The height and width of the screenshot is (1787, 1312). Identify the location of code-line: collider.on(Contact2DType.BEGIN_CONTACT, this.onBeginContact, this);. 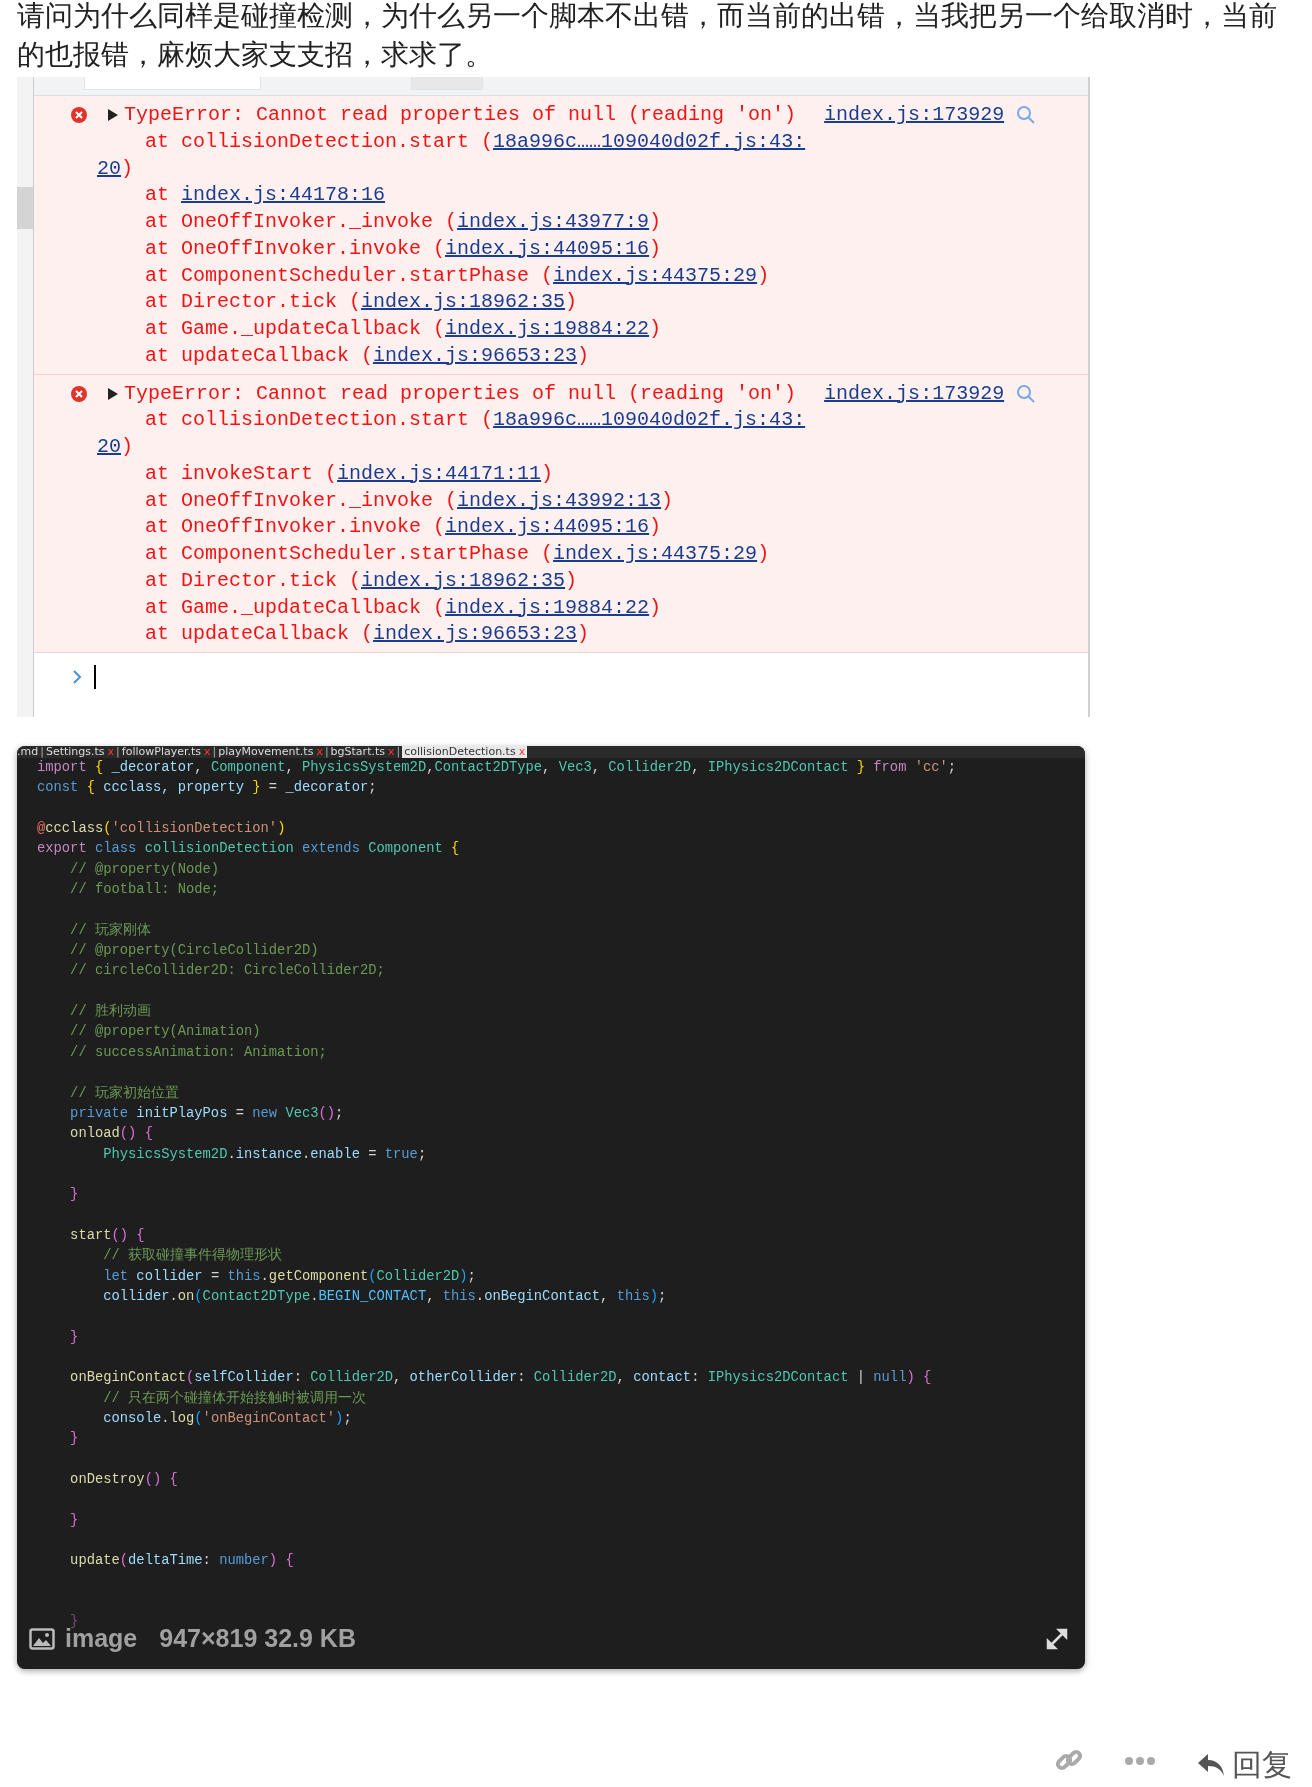
(385, 1296).